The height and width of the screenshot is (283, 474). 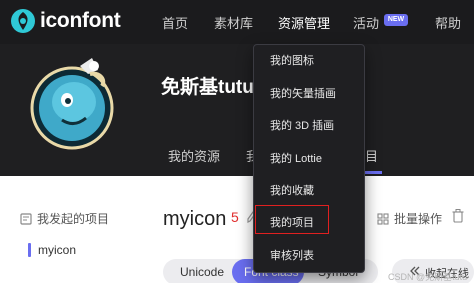 I want to click on sidebar-title: 我发起的项目, so click(x=64, y=218).